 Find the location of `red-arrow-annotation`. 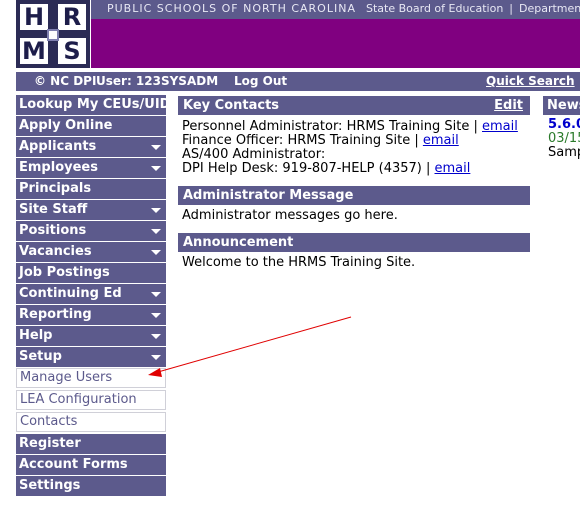

red-arrow-annotation is located at coordinates (250, 346).